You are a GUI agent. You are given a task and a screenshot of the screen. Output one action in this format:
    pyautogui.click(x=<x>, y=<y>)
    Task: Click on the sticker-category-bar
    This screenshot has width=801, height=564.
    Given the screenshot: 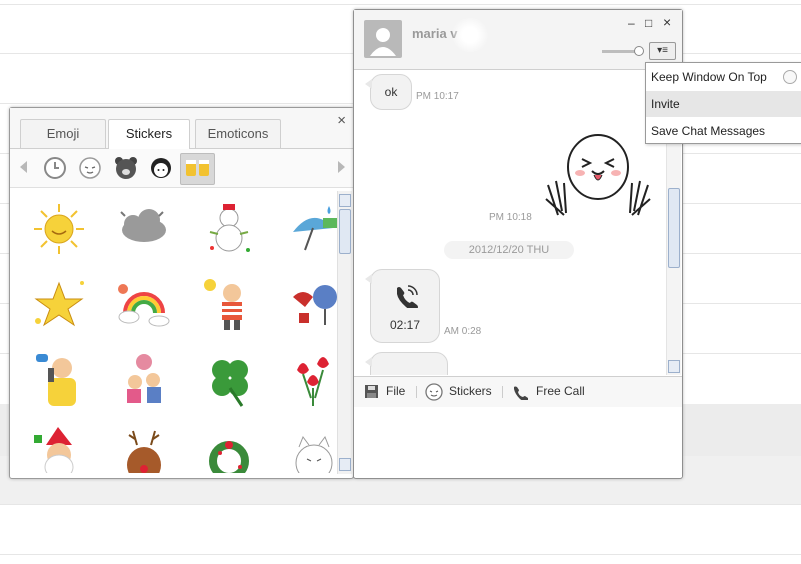 What is the action you would take?
    pyautogui.click(x=181, y=168)
    